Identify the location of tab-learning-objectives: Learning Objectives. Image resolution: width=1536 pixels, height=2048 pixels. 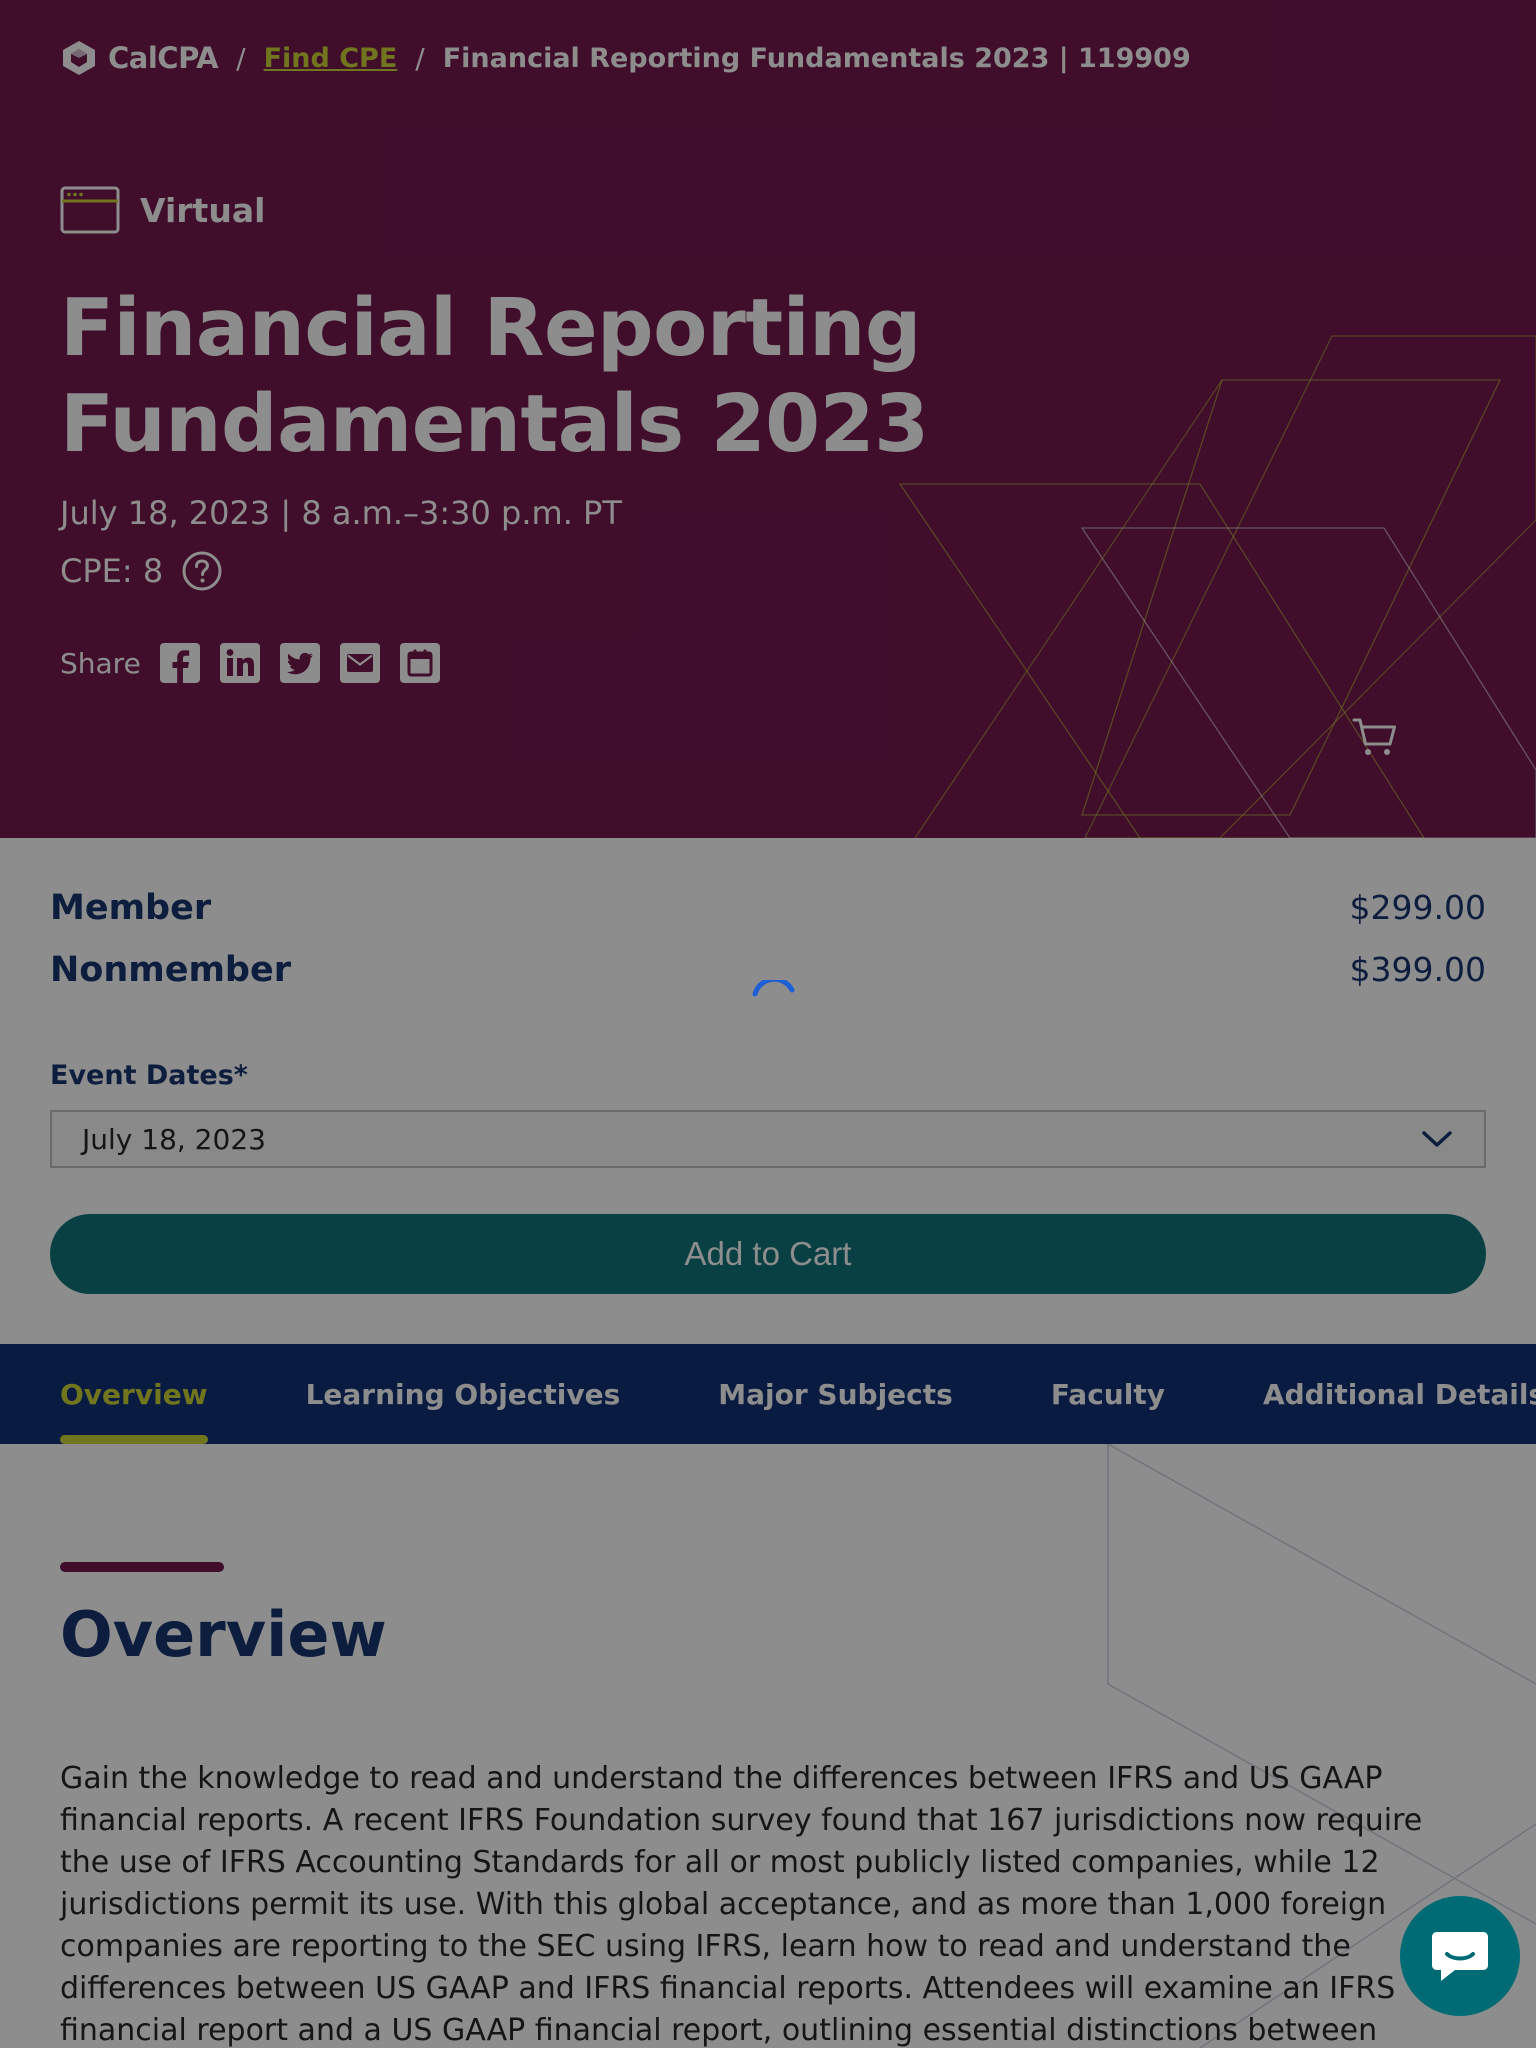
(463, 1394).